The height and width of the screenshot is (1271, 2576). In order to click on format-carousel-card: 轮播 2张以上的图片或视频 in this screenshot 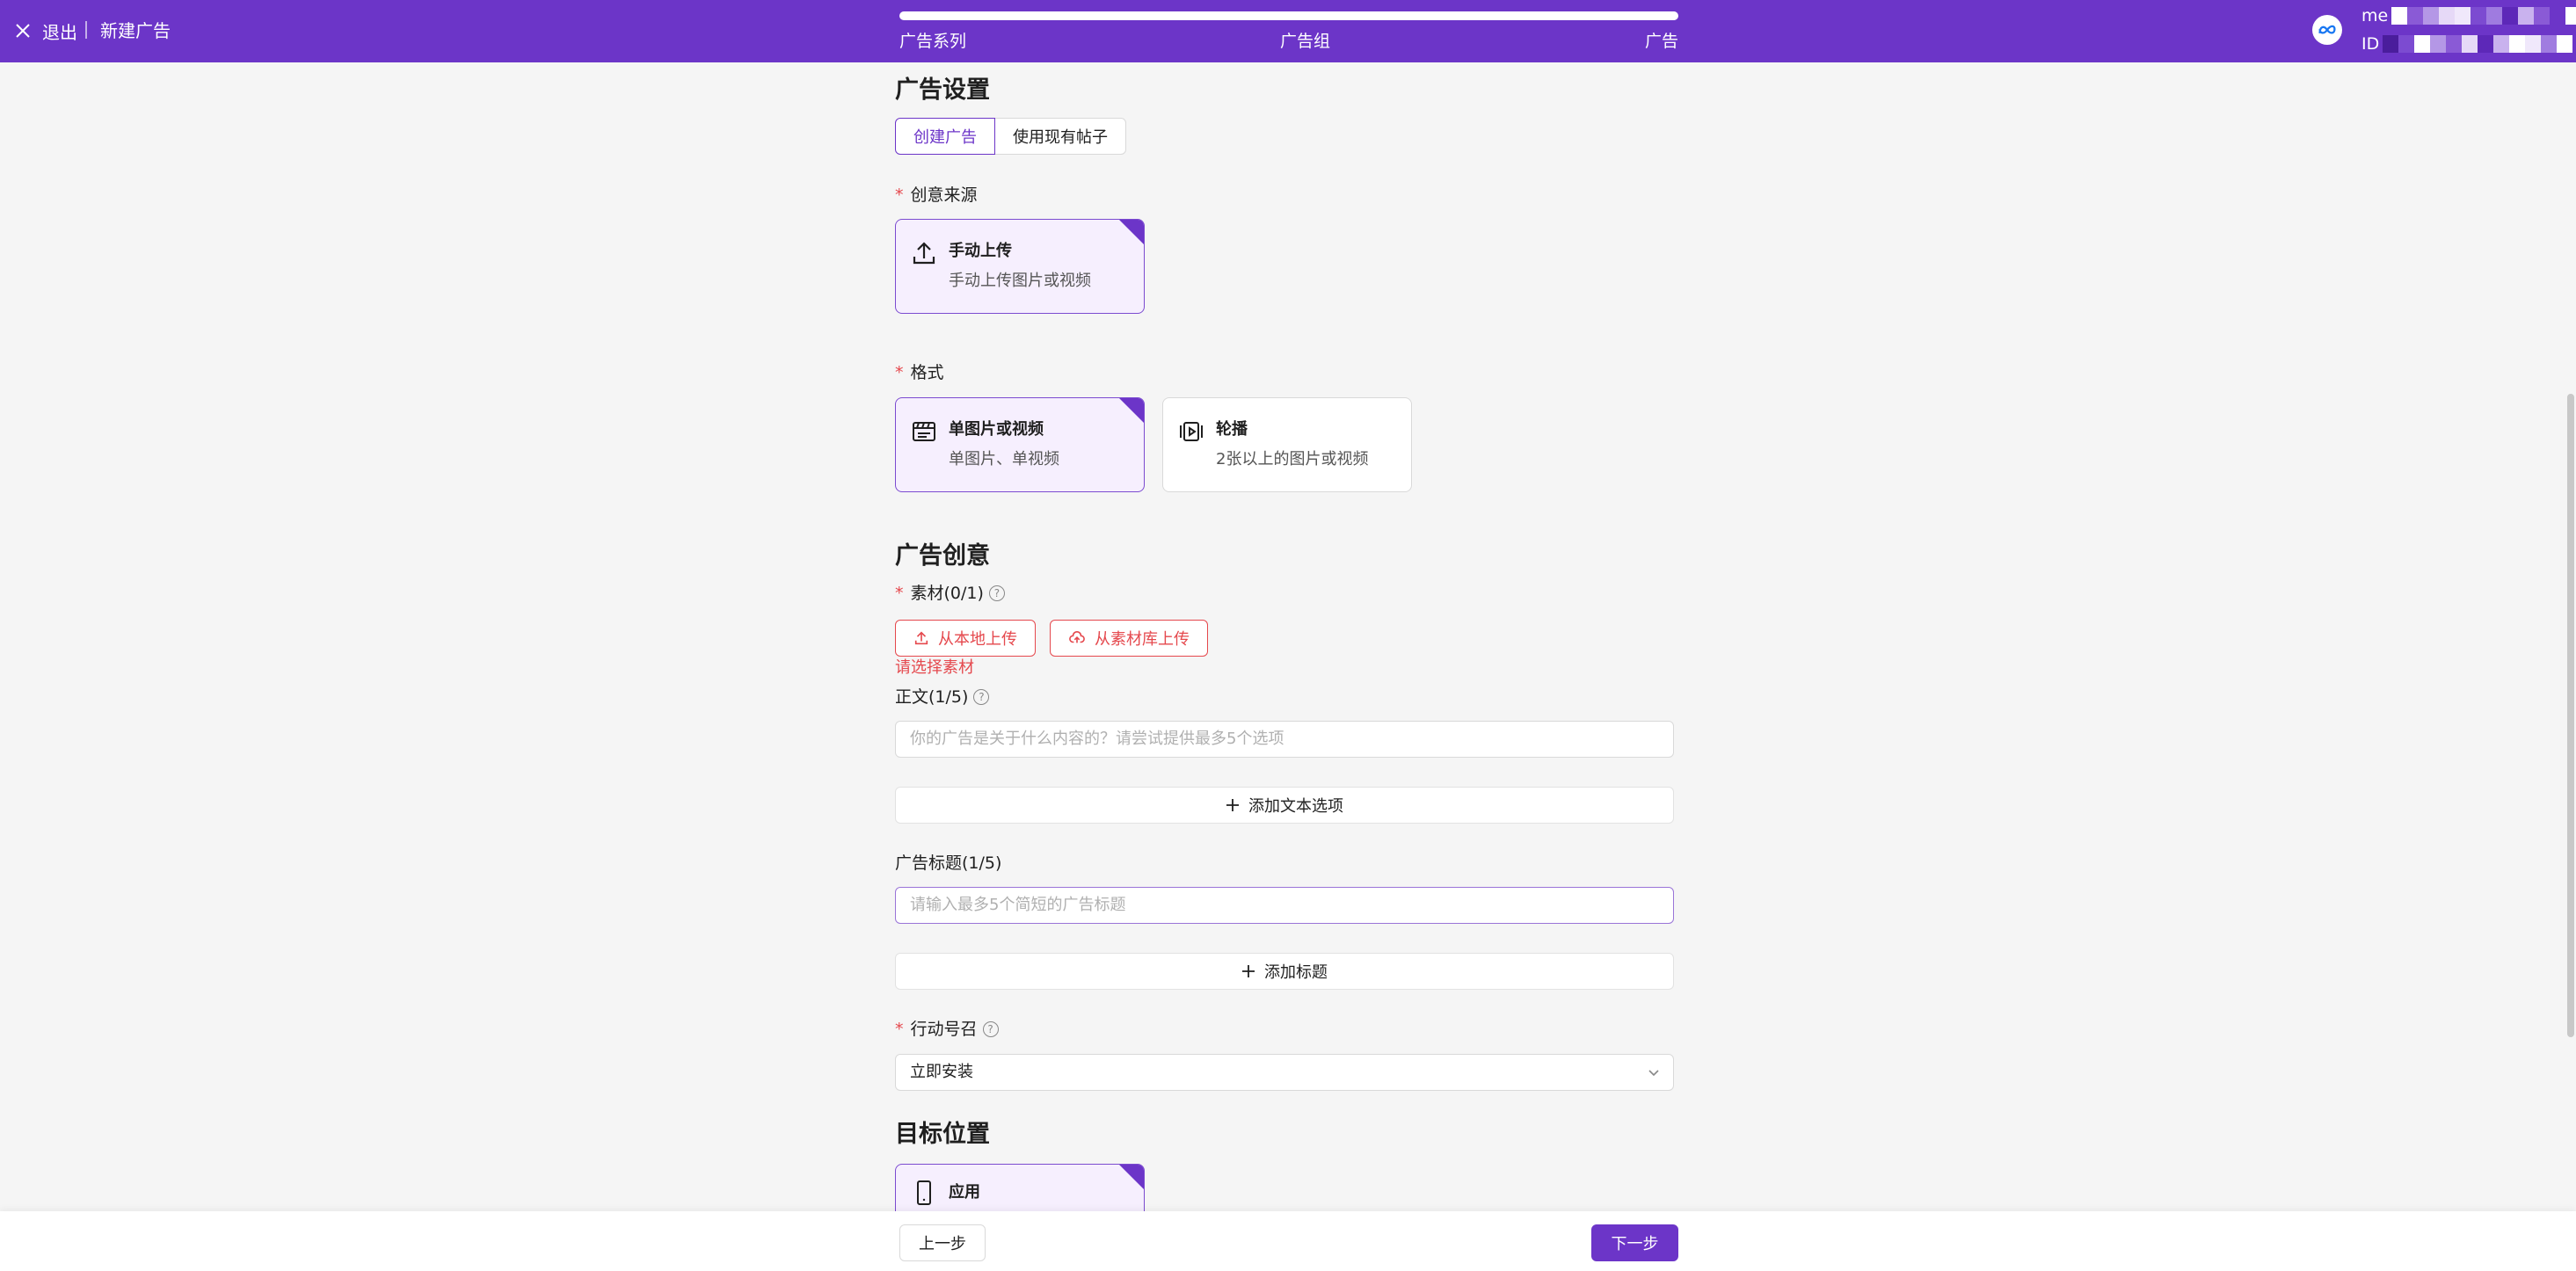, I will do `click(1287, 444)`.